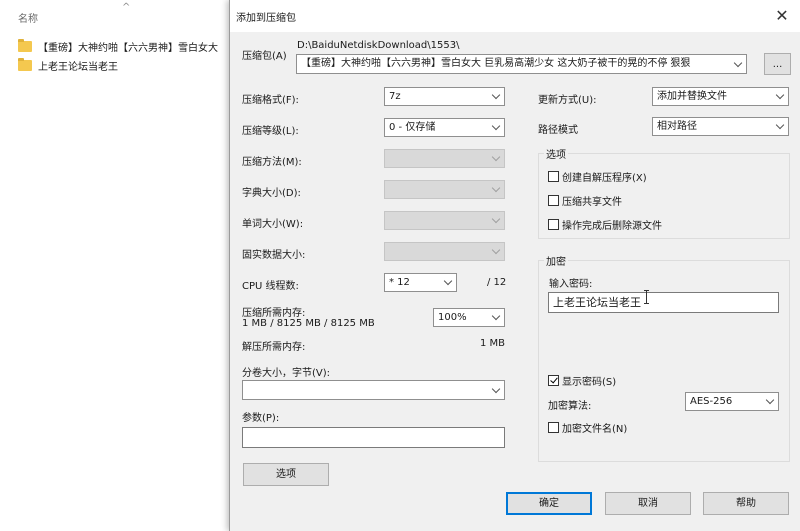  What do you see at coordinates (567, 100) in the screenshot?
I see `update-label: 更新方式(U):` at bounding box center [567, 100].